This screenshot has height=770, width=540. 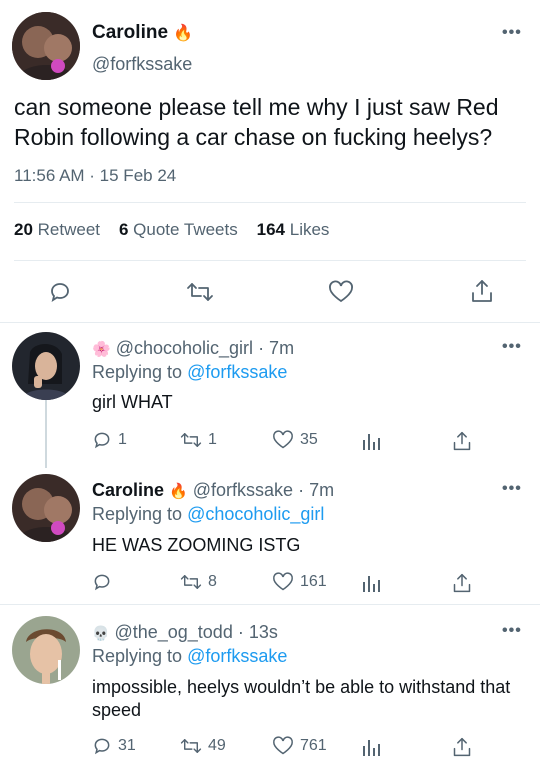 I want to click on retweet-count: 8, so click(x=212, y=581).